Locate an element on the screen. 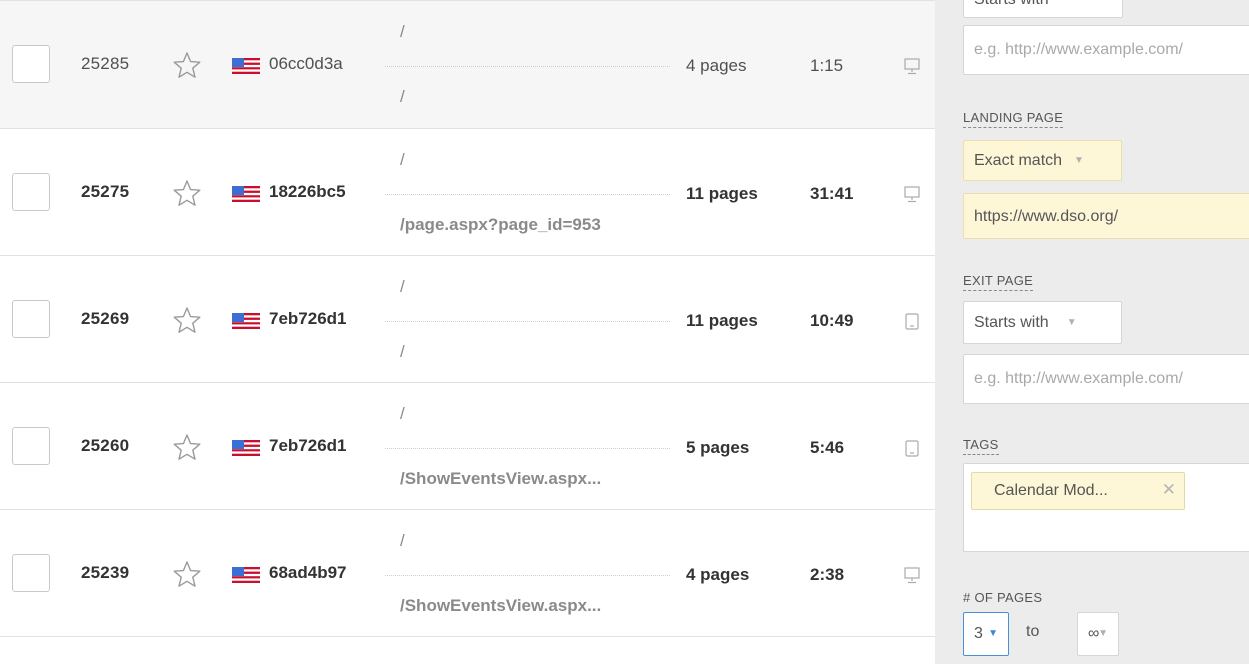 The width and height of the screenshot is (1249, 664). exit-page-label: EXIT PAGE is located at coordinates (998, 282).